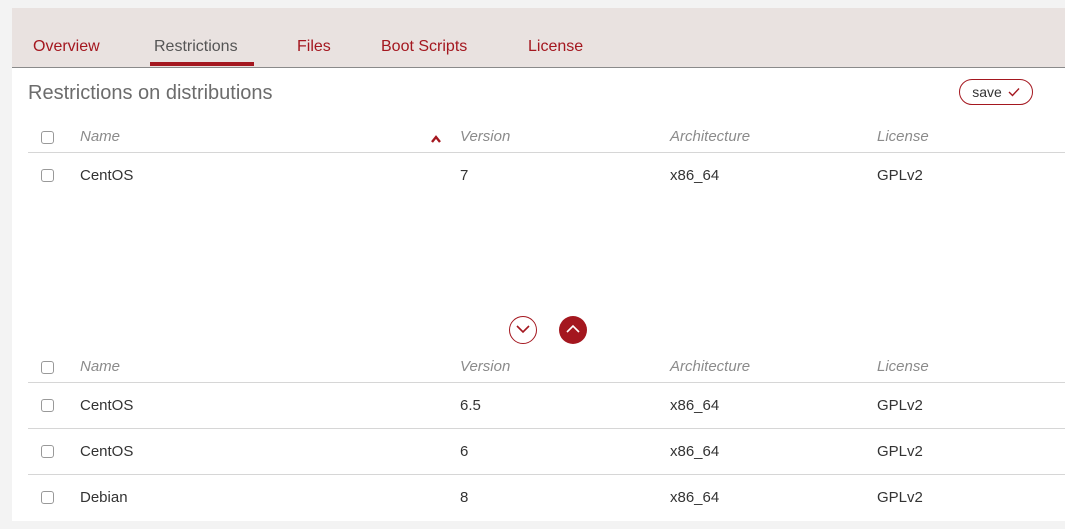  I want to click on move-controls, so click(548, 330).